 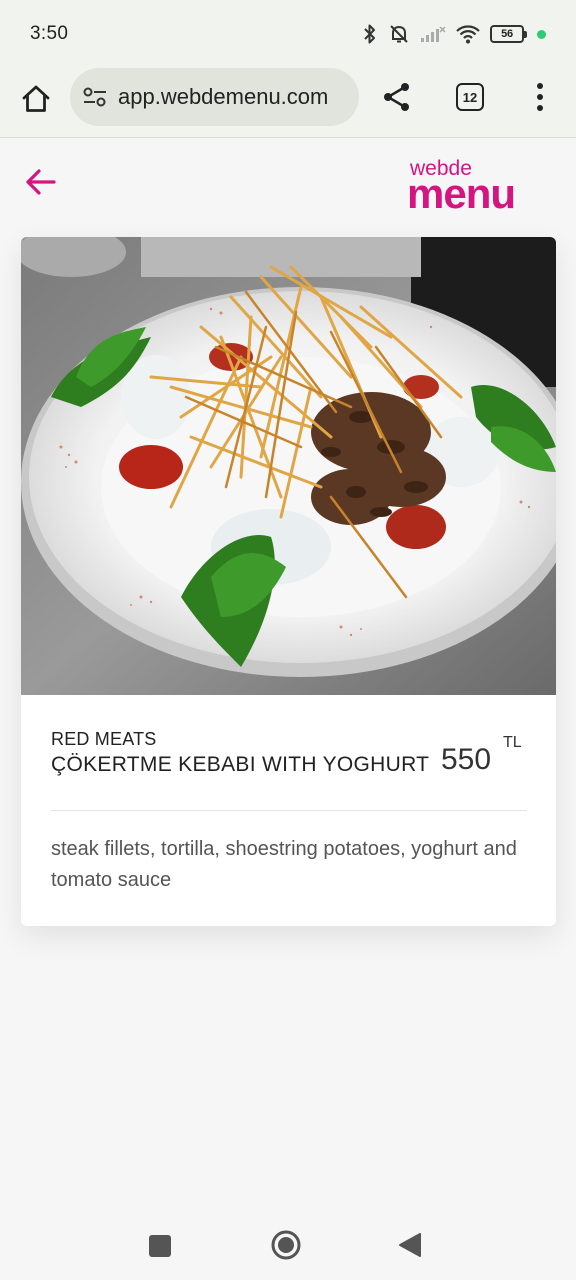 I want to click on home-icon, so click(x=36, y=99).